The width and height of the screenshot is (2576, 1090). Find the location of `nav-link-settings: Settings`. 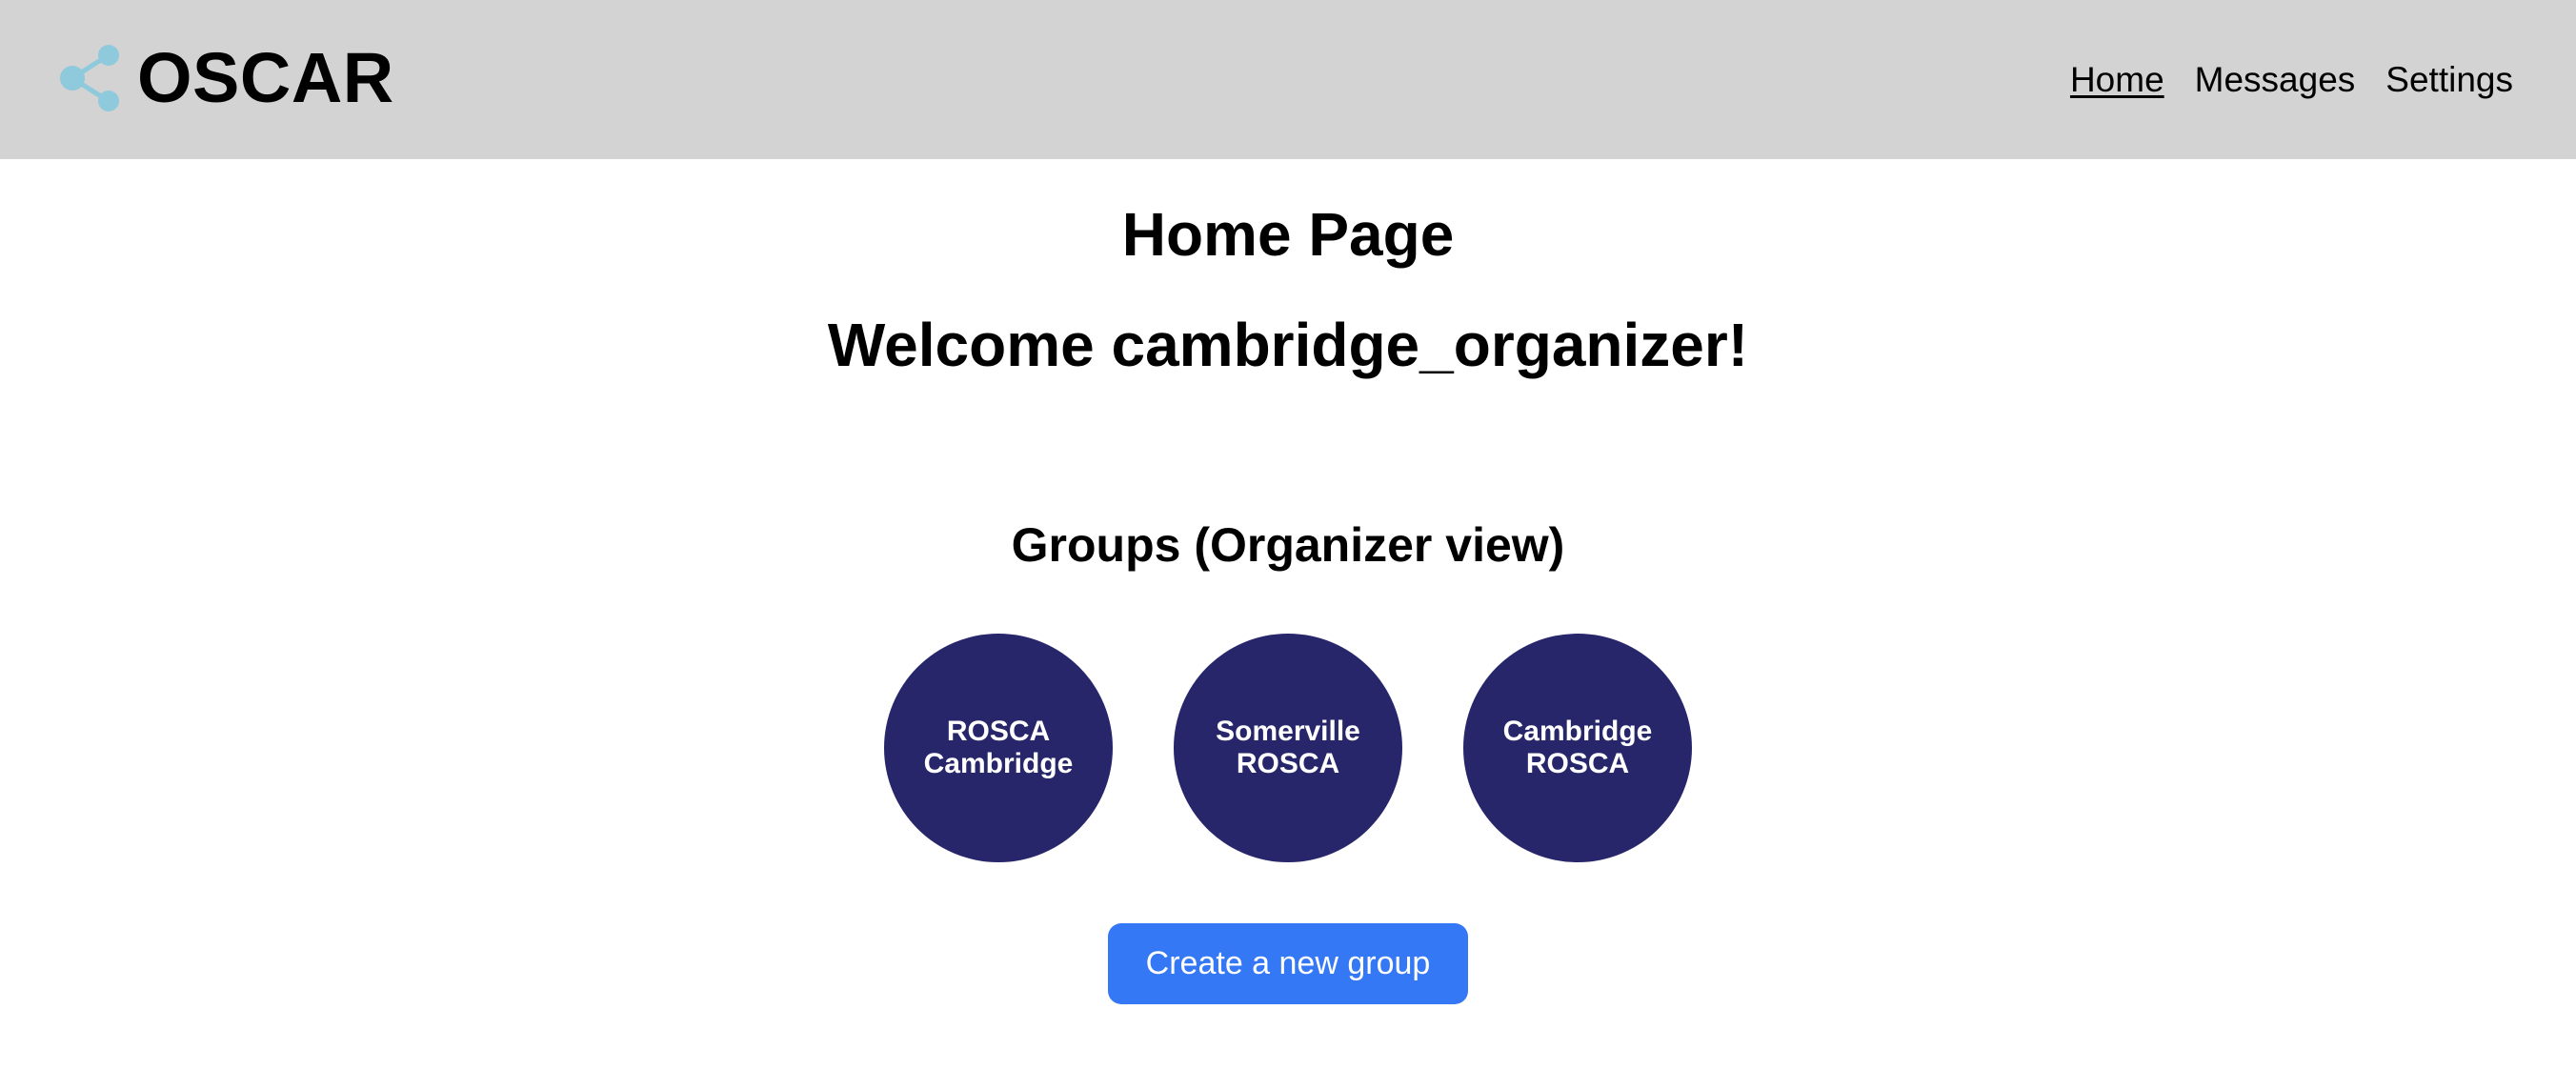

nav-link-settings: Settings is located at coordinates (2449, 79).